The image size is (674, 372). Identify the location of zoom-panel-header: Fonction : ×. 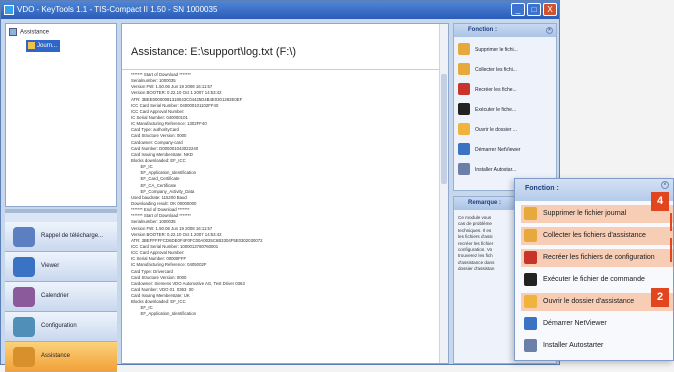
(594, 190).